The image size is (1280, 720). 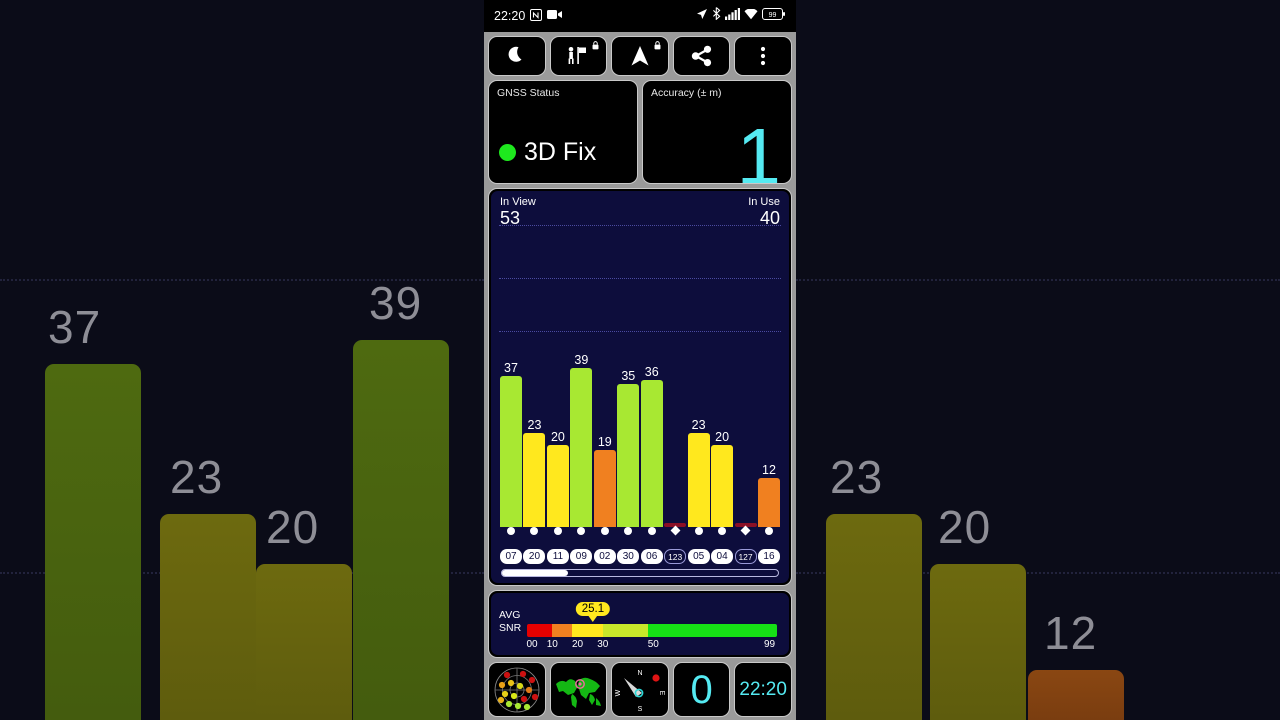 What do you see at coordinates (702, 16) in the screenshot?
I see `location-icon` at bounding box center [702, 16].